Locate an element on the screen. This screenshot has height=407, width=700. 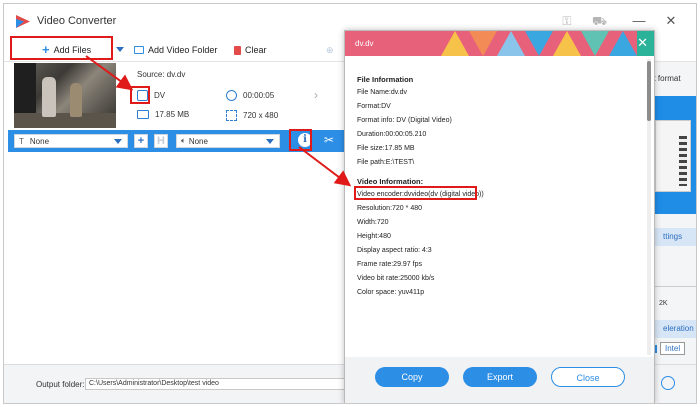
video-info-line: Height:480 is located at coordinates (374, 236).